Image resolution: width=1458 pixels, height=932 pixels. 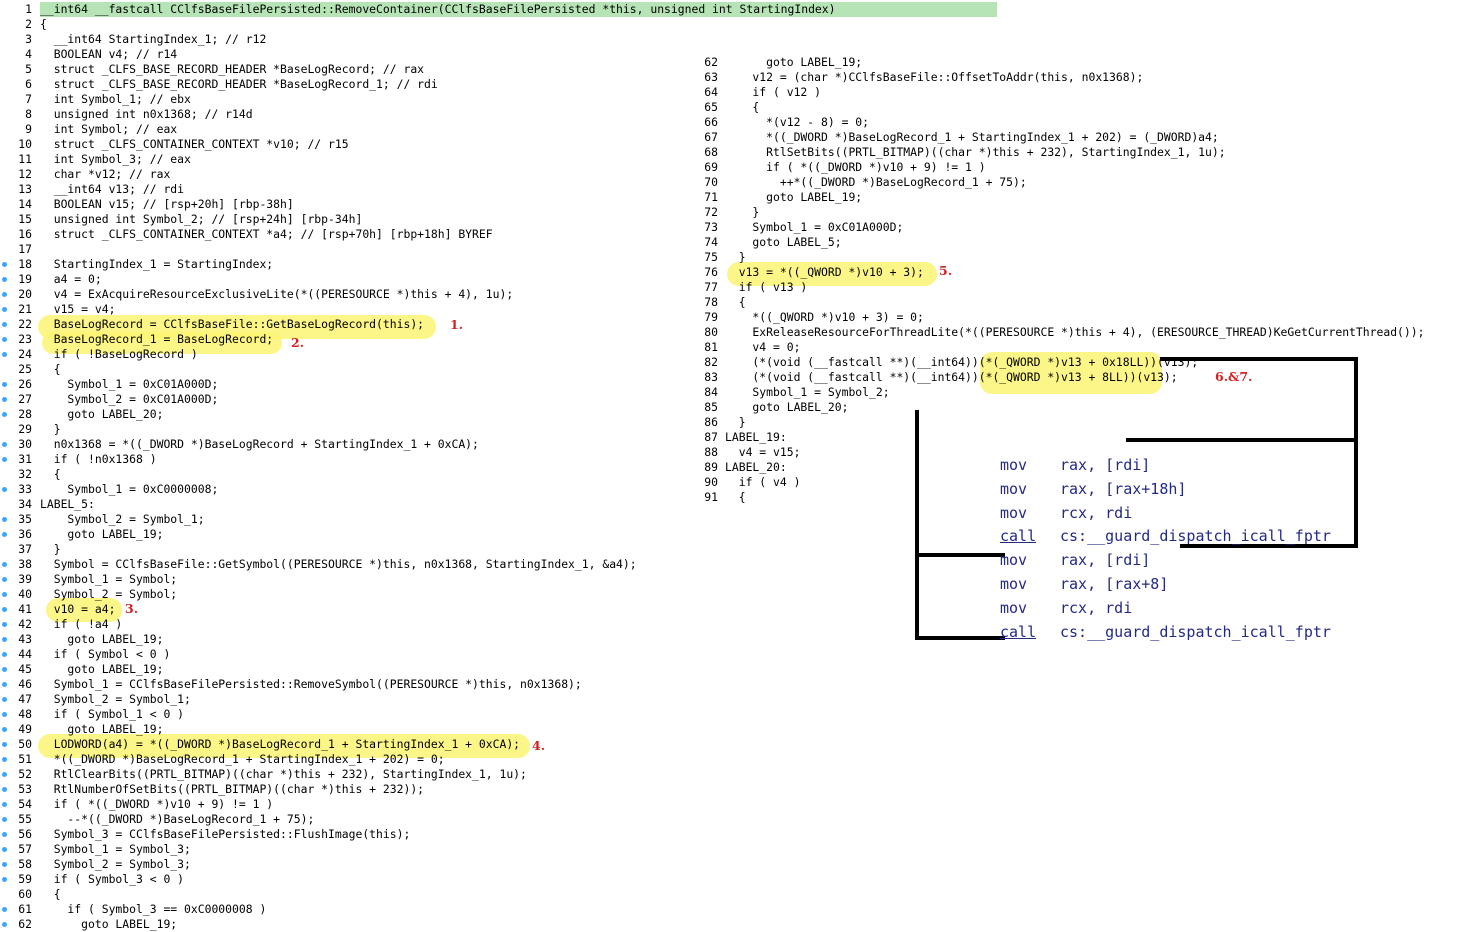 What do you see at coordinates (711, 182) in the screenshot?
I see `line-number: 70` at bounding box center [711, 182].